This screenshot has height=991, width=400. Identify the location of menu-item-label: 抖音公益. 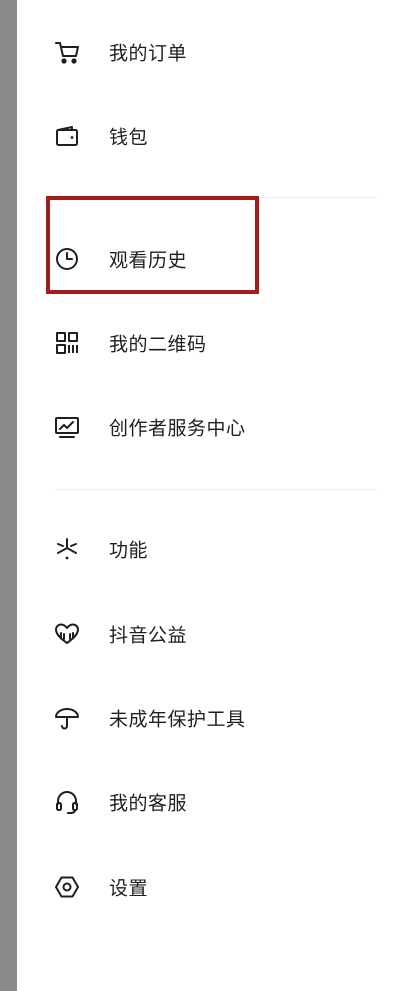
(148, 635).